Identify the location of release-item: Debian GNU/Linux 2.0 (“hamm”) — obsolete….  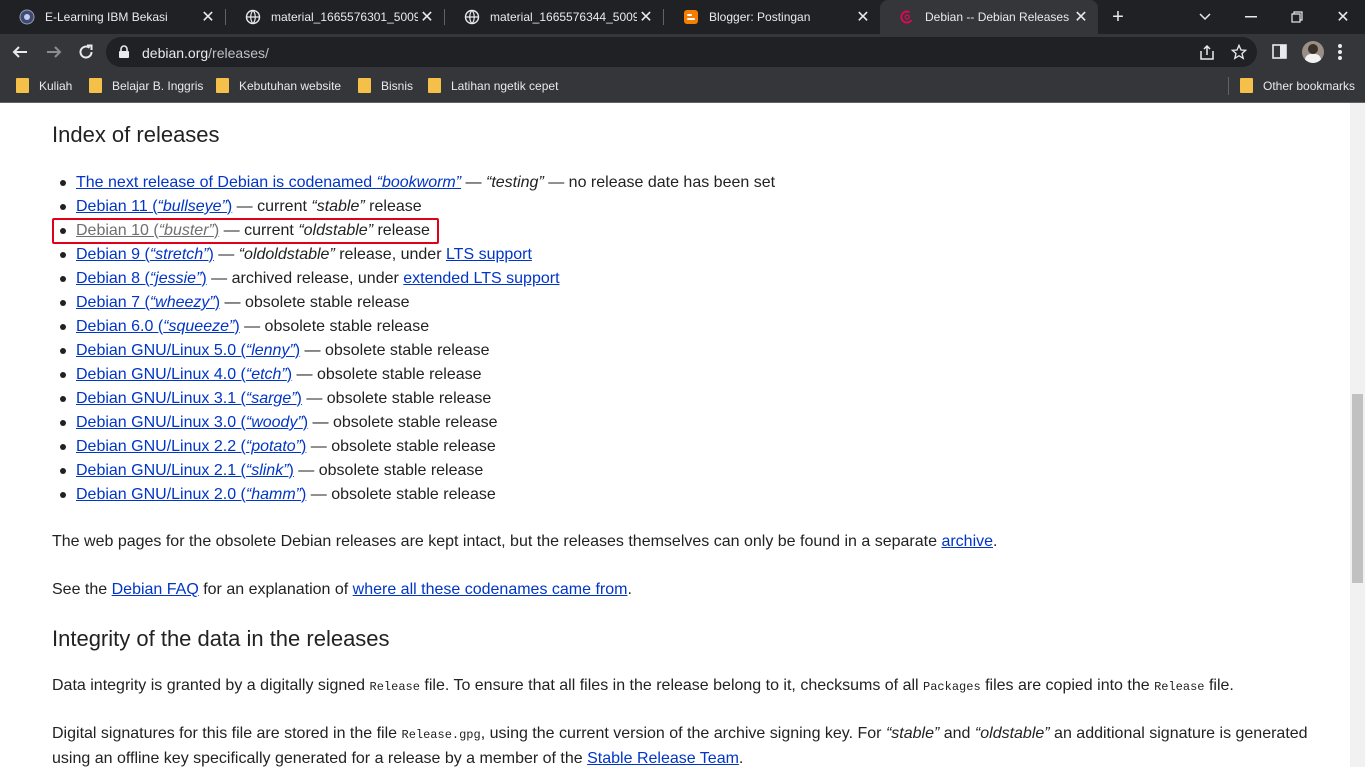
(417, 497).